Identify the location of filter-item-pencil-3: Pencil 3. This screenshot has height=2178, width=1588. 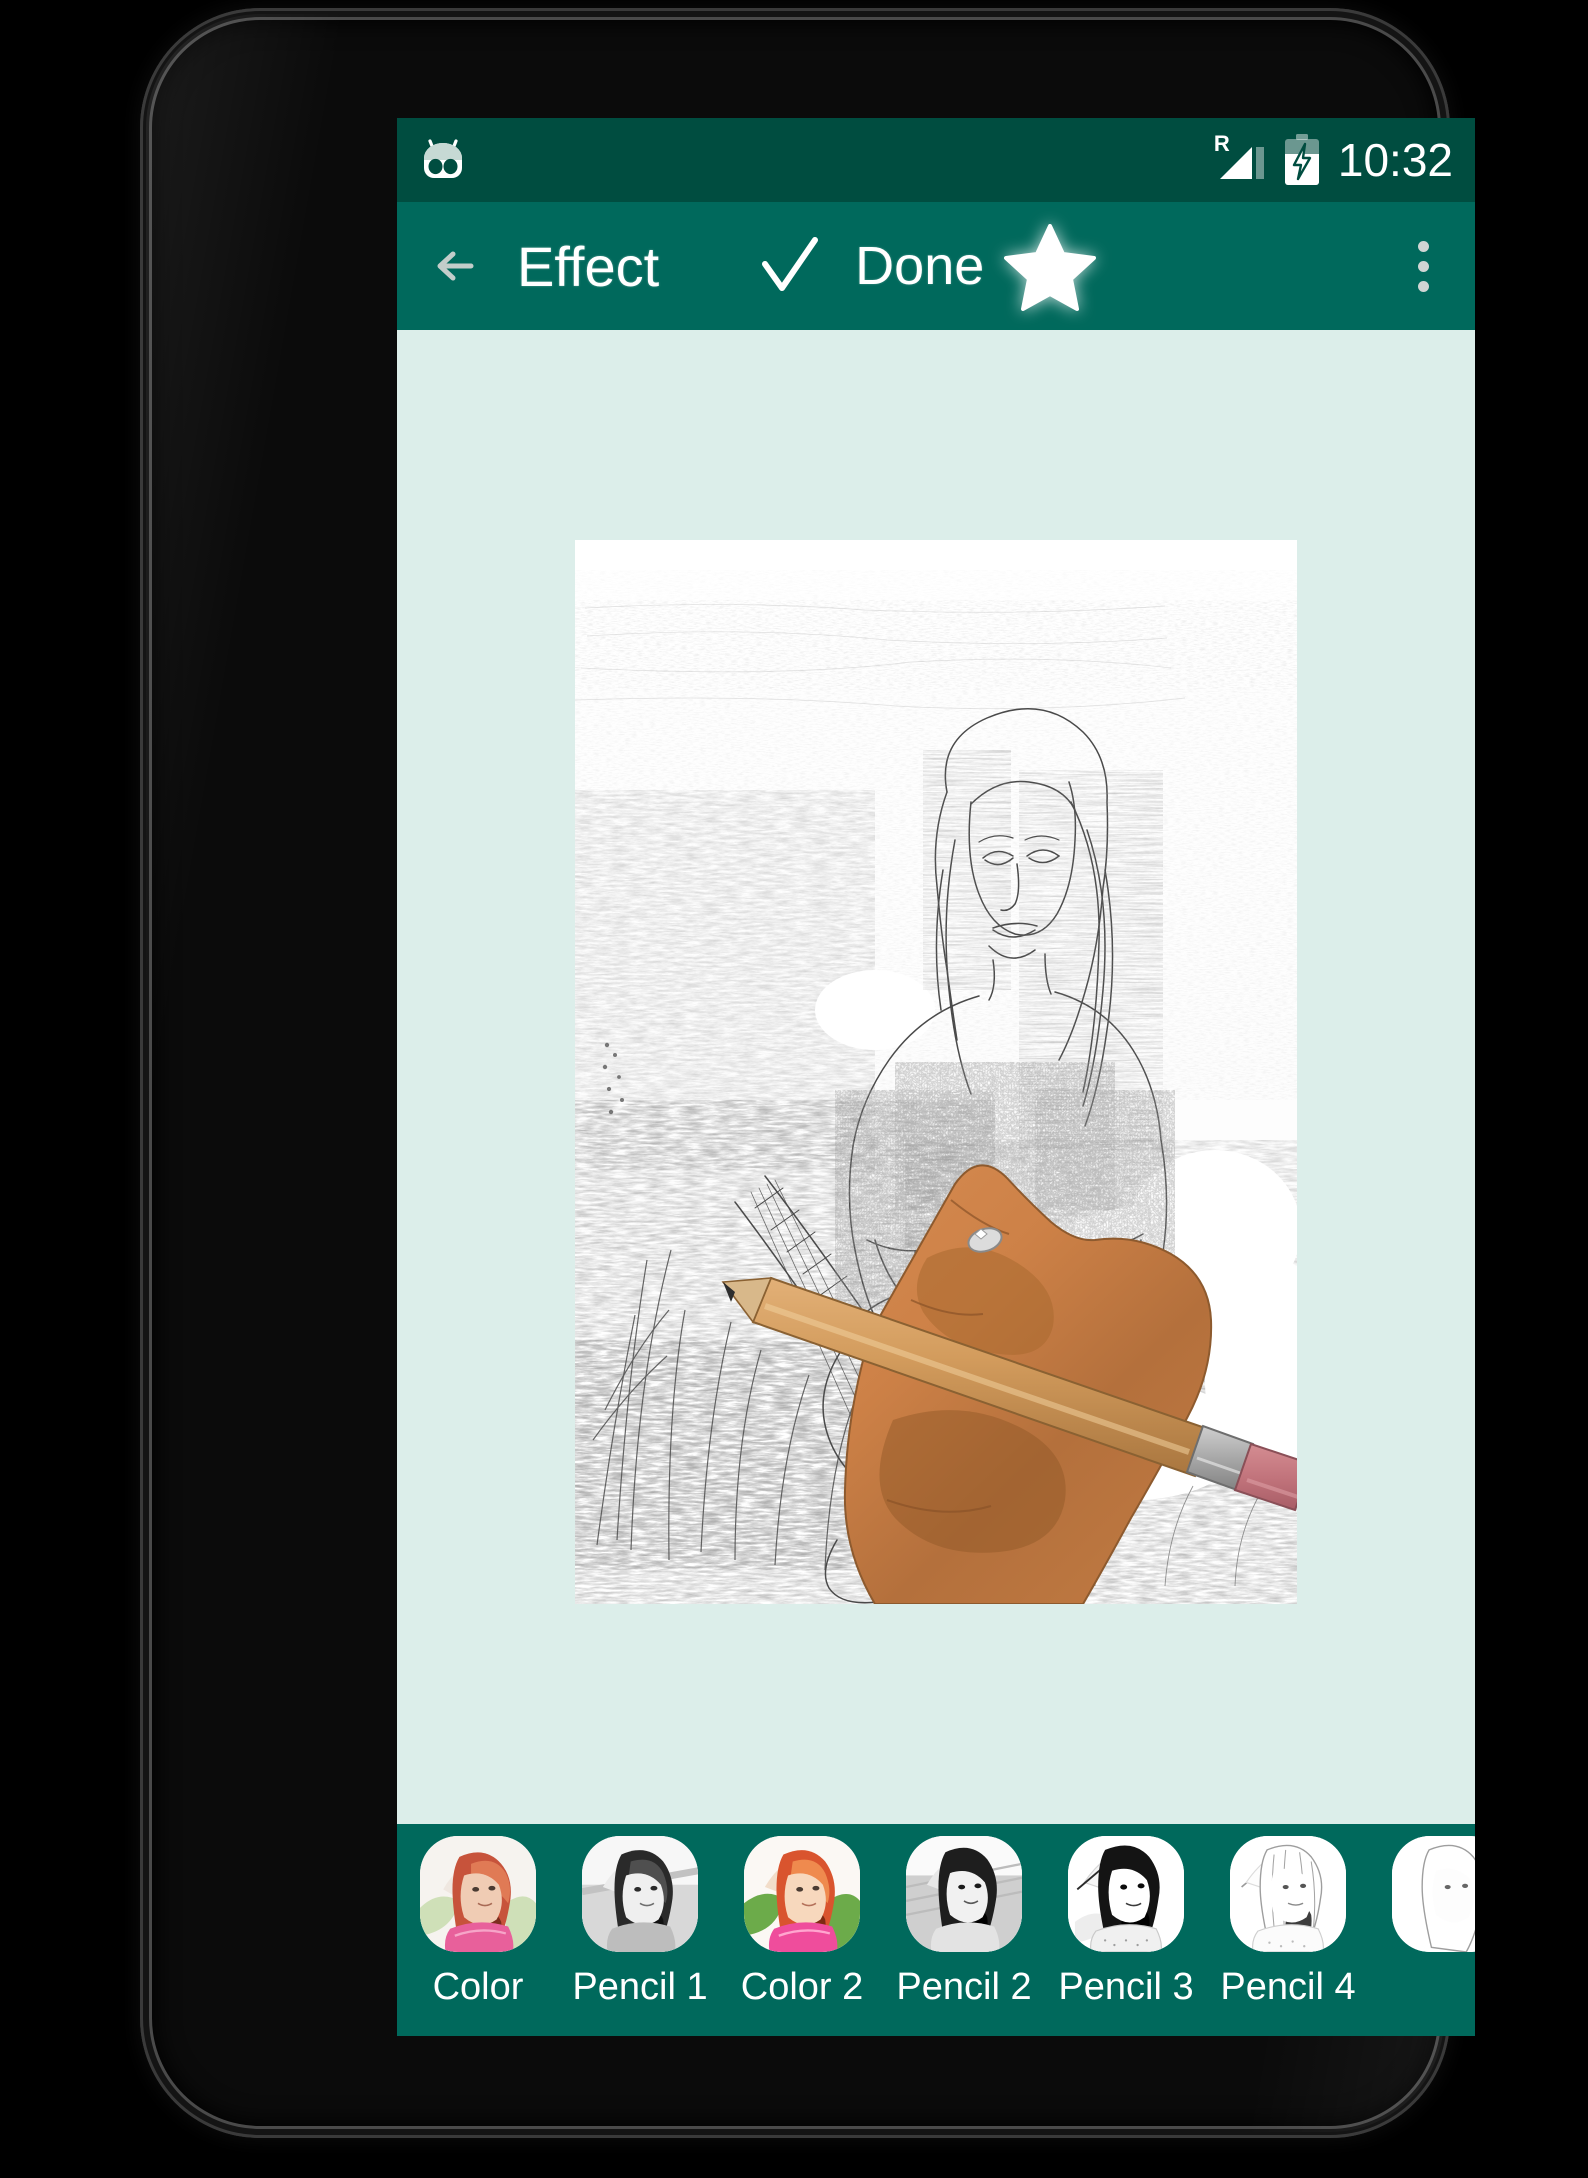
(1126, 1921).